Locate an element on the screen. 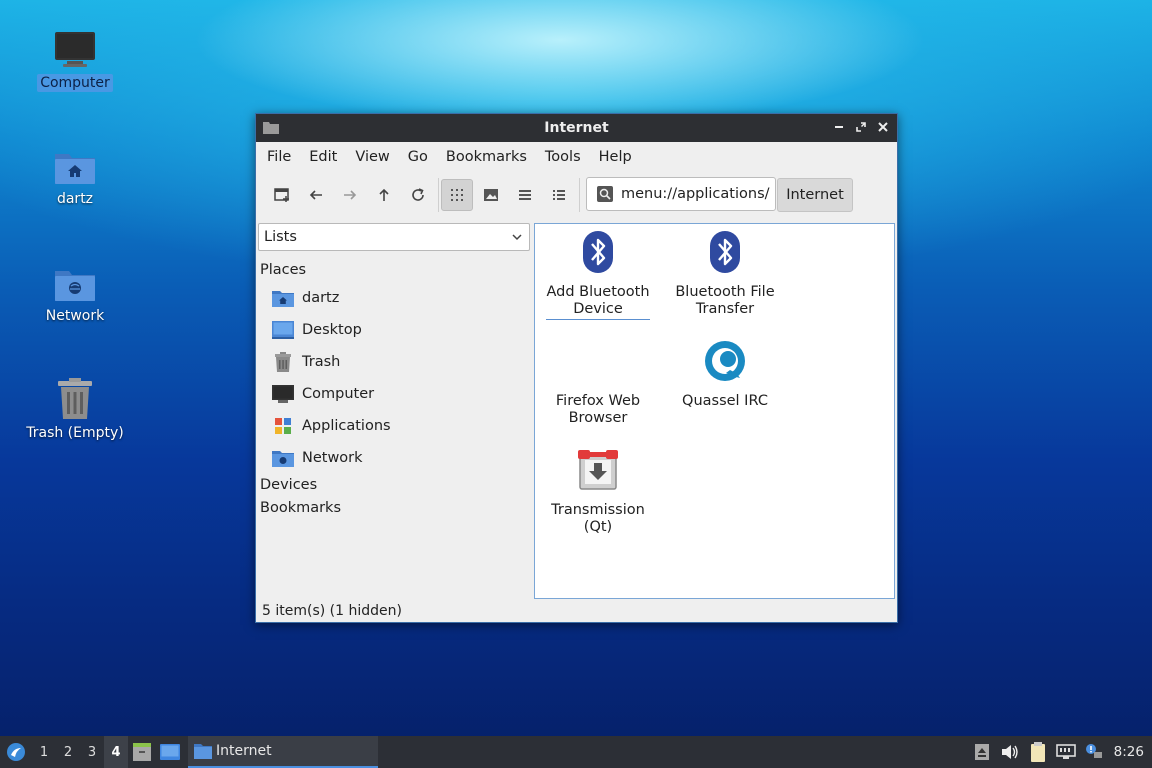  window-titlebar: Internet is located at coordinates (576, 128).